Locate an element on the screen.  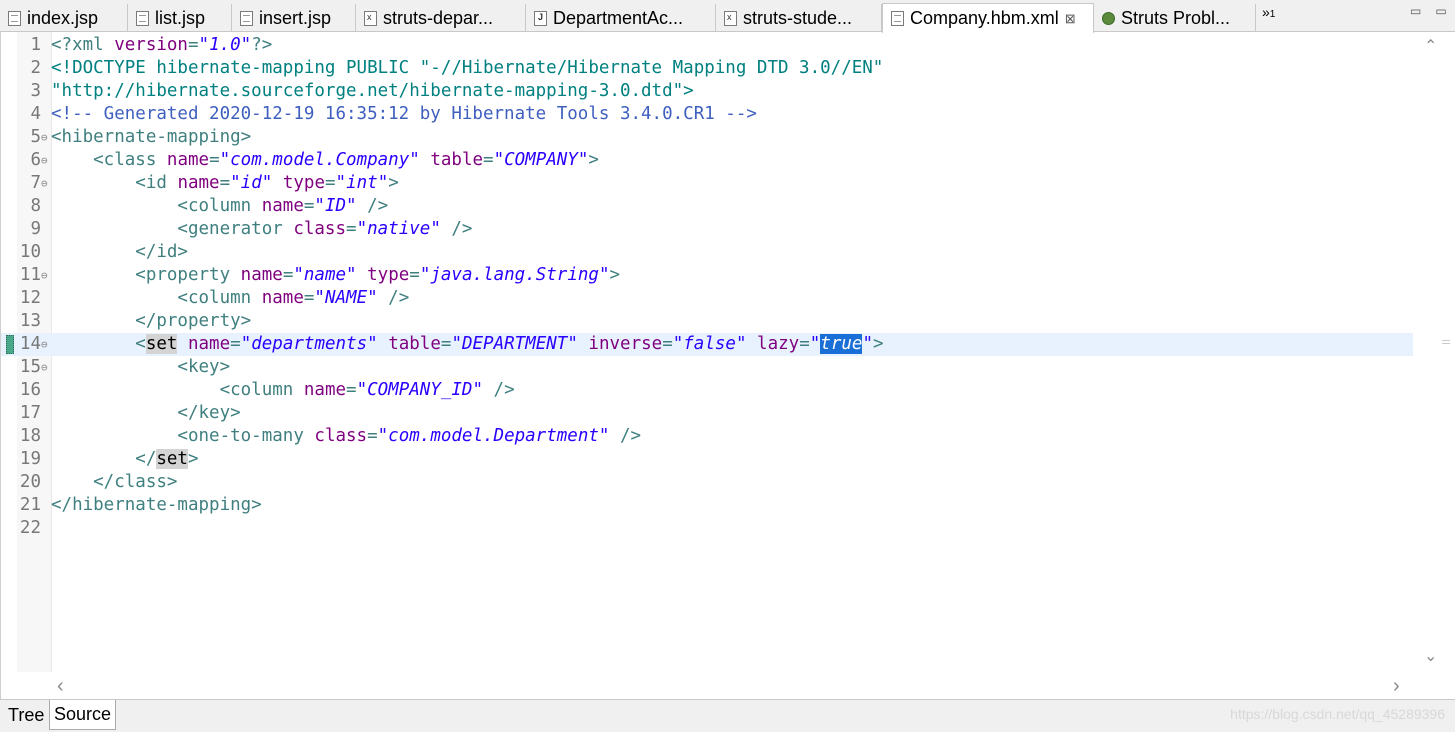
line-number: 7 is located at coordinates (35, 183).